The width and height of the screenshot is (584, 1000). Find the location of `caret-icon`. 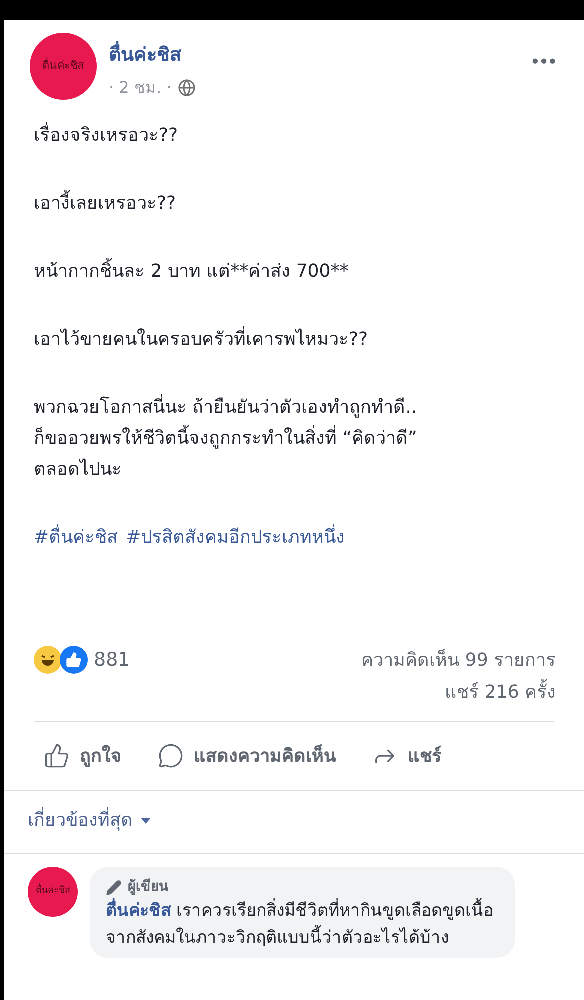

caret-icon is located at coordinates (146, 821).